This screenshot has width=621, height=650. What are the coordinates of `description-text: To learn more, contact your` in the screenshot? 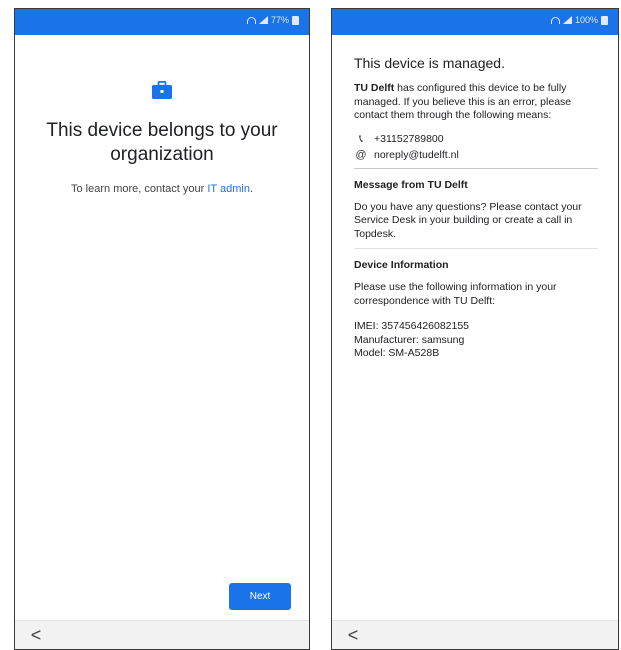 It's located at (139, 189).